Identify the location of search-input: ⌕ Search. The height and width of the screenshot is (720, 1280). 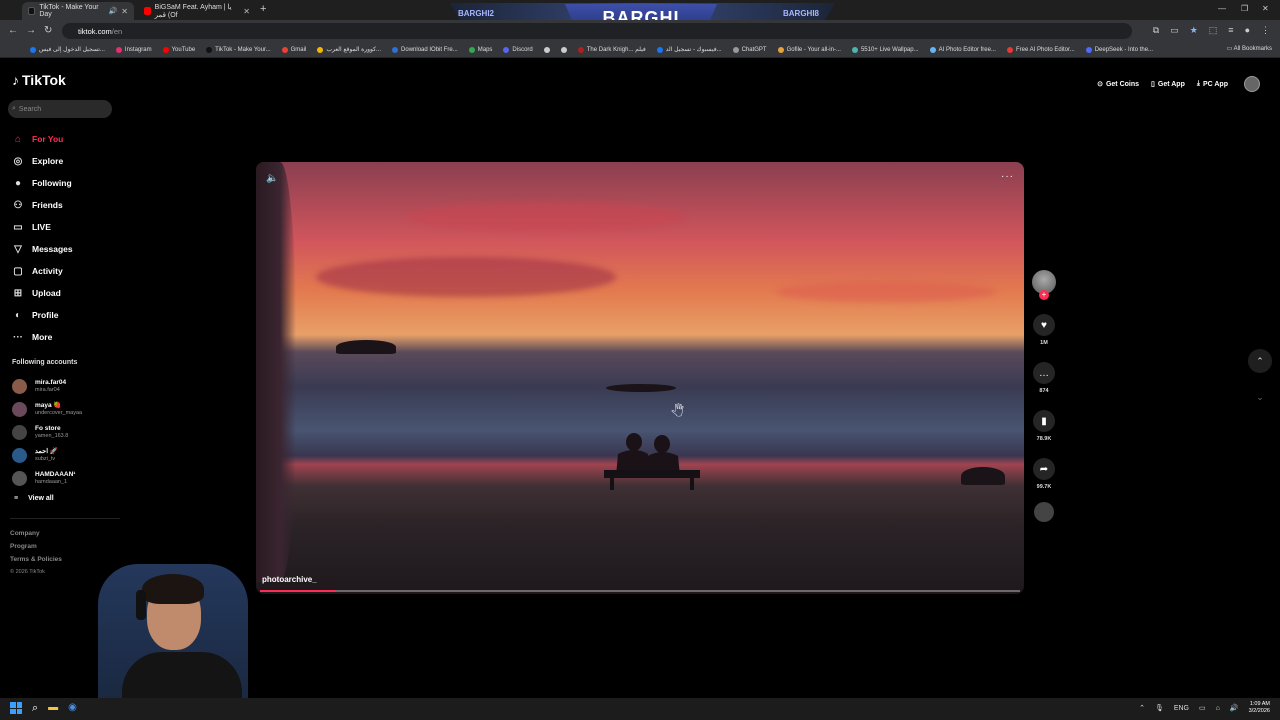
(60, 109).